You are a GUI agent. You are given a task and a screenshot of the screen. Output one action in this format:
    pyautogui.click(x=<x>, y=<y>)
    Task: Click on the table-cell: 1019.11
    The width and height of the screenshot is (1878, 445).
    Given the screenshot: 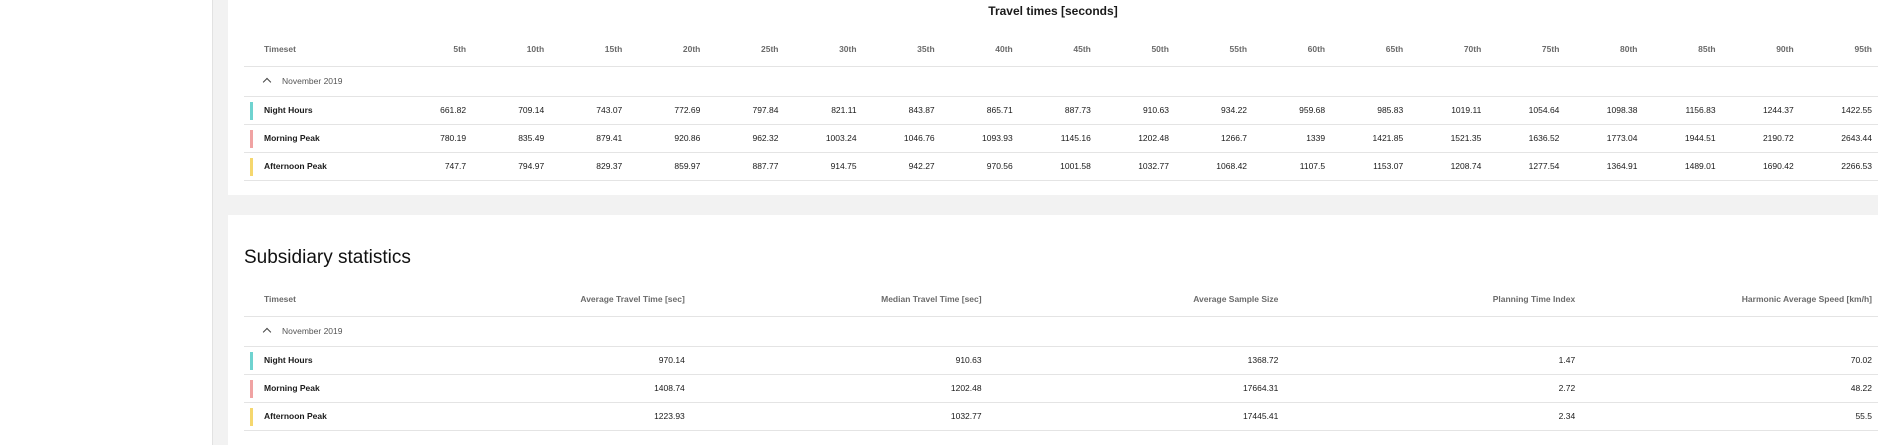 What is the action you would take?
    pyautogui.click(x=1448, y=110)
    